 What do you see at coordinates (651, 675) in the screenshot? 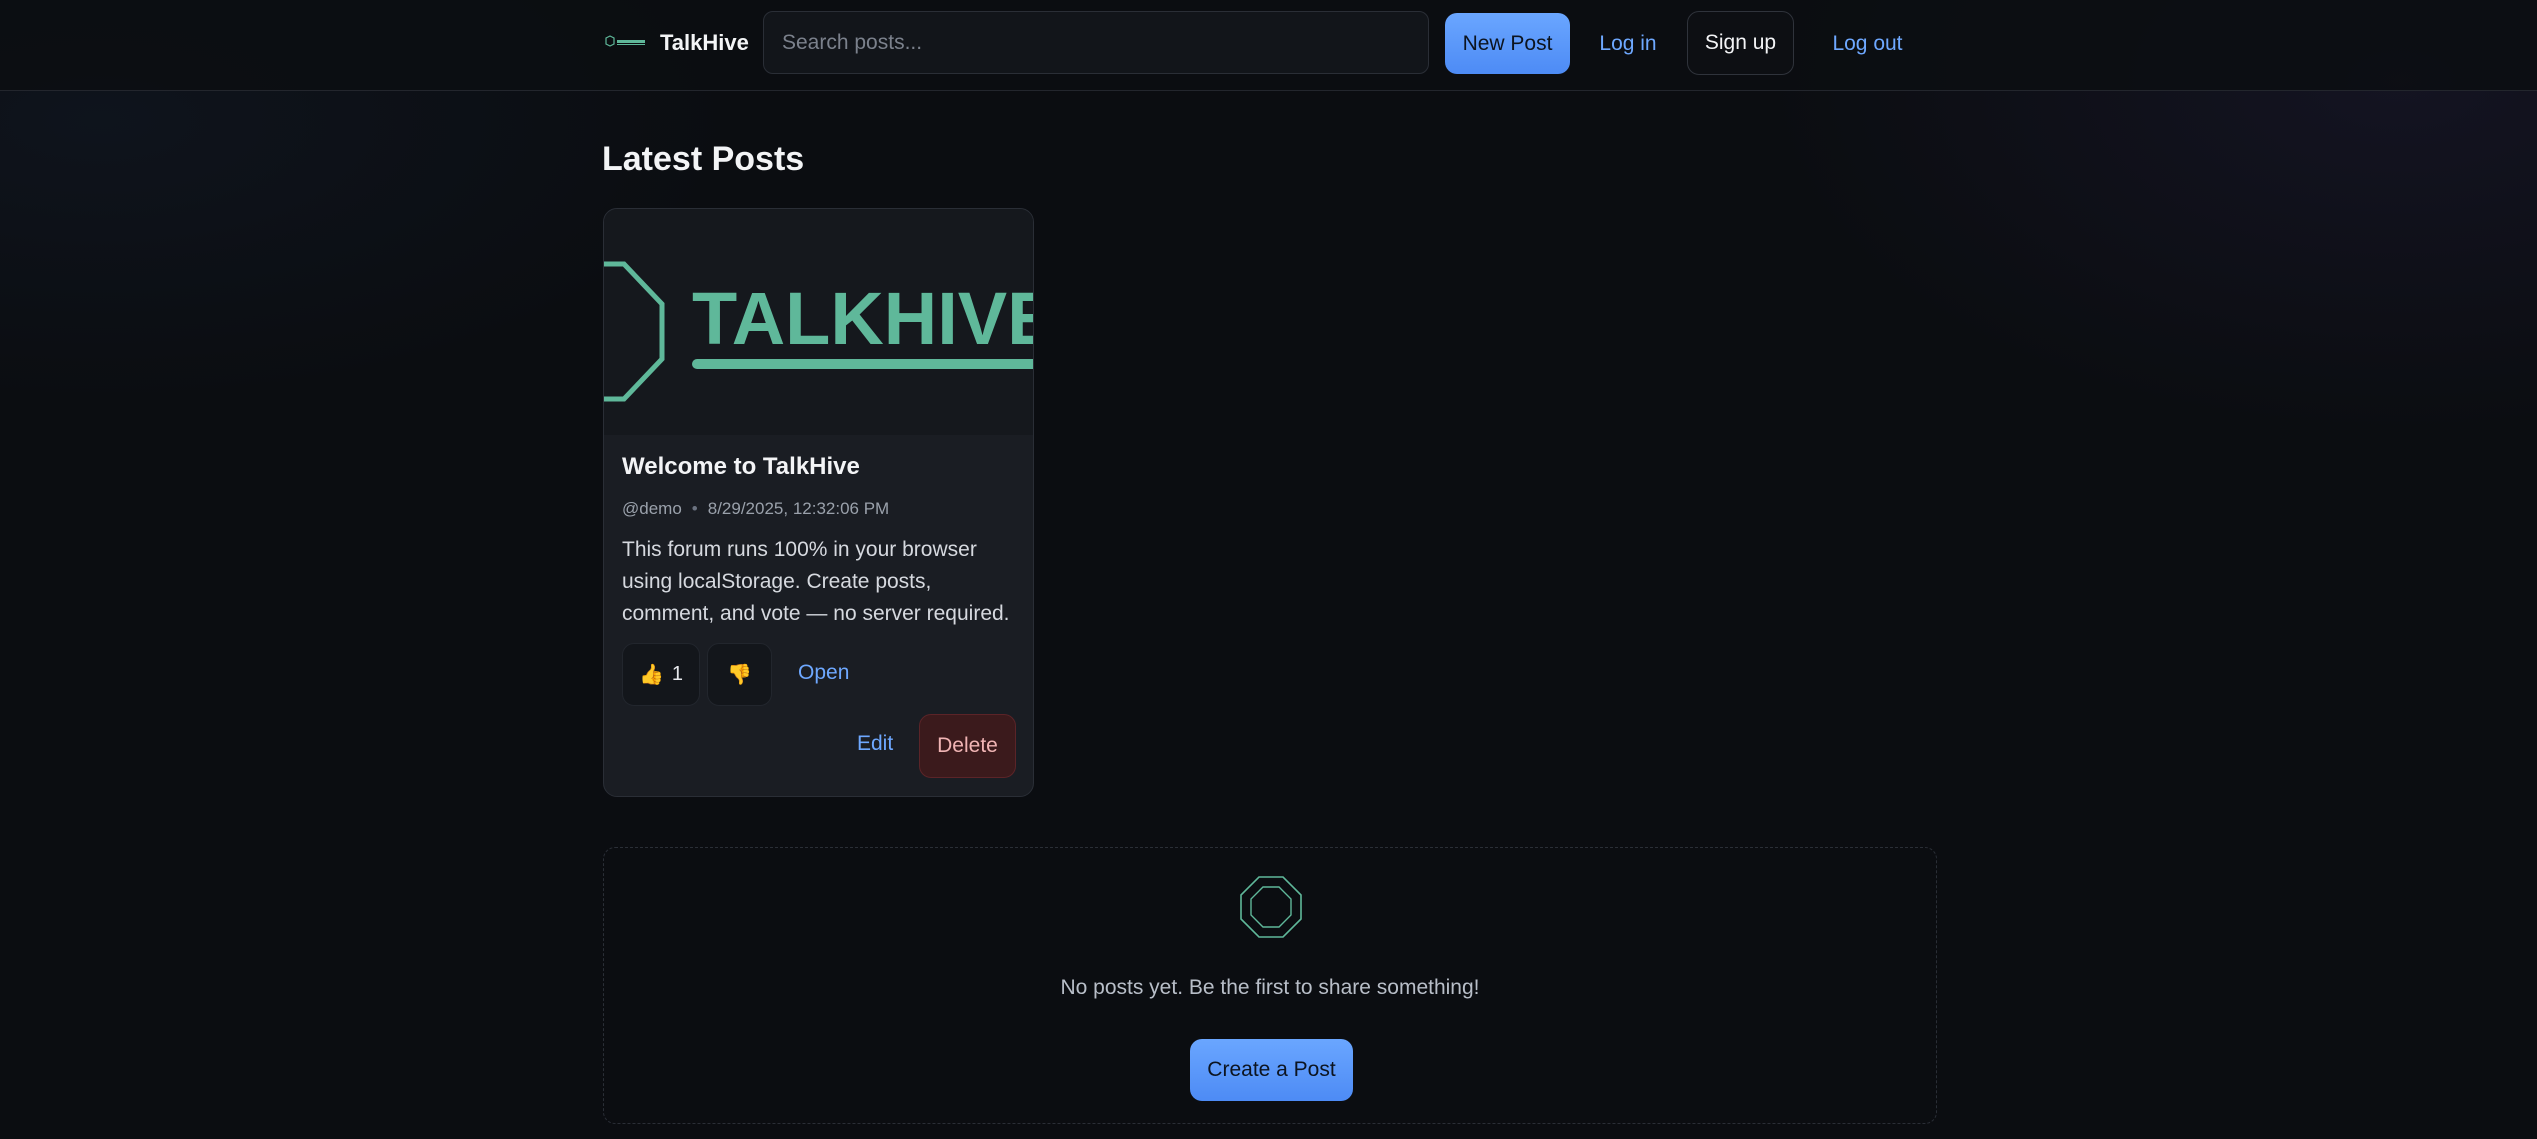
I see `thumbs-up-icon: 👍` at bounding box center [651, 675].